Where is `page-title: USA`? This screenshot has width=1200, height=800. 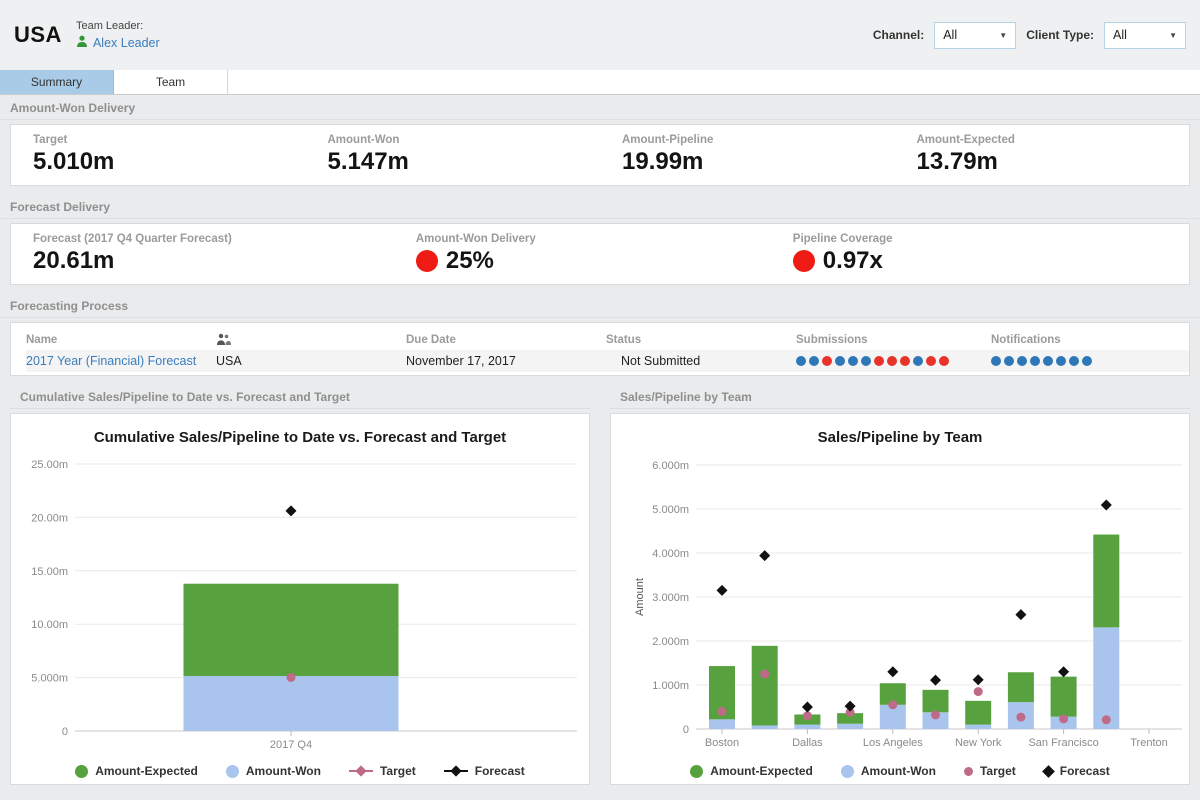
page-title: USA is located at coordinates (38, 34).